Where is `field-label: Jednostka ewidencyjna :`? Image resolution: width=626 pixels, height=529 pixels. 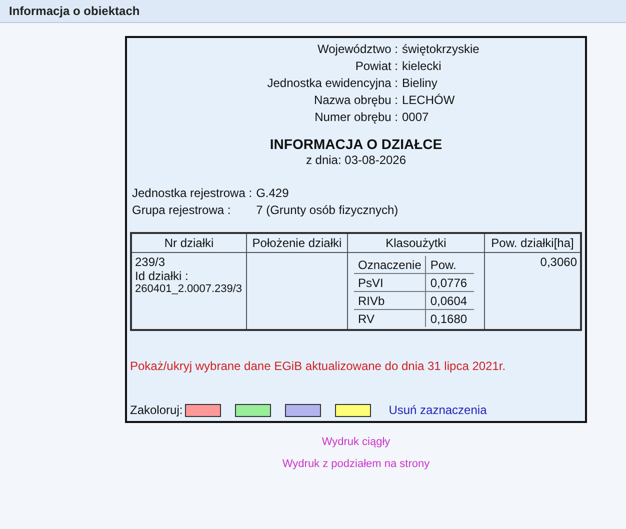 field-label: Jednostka ewidencyjna : is located at coordinates (332, 83).